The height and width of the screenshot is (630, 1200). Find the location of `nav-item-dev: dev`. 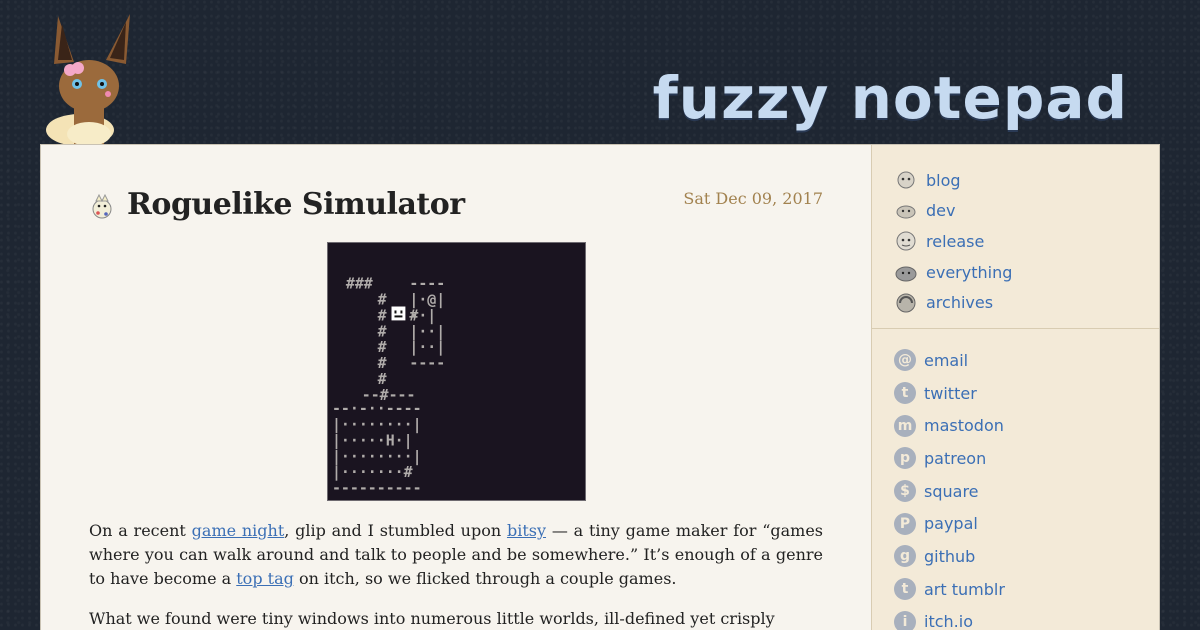

nav-item-dev: dev is located at coordinates (1019, 211).